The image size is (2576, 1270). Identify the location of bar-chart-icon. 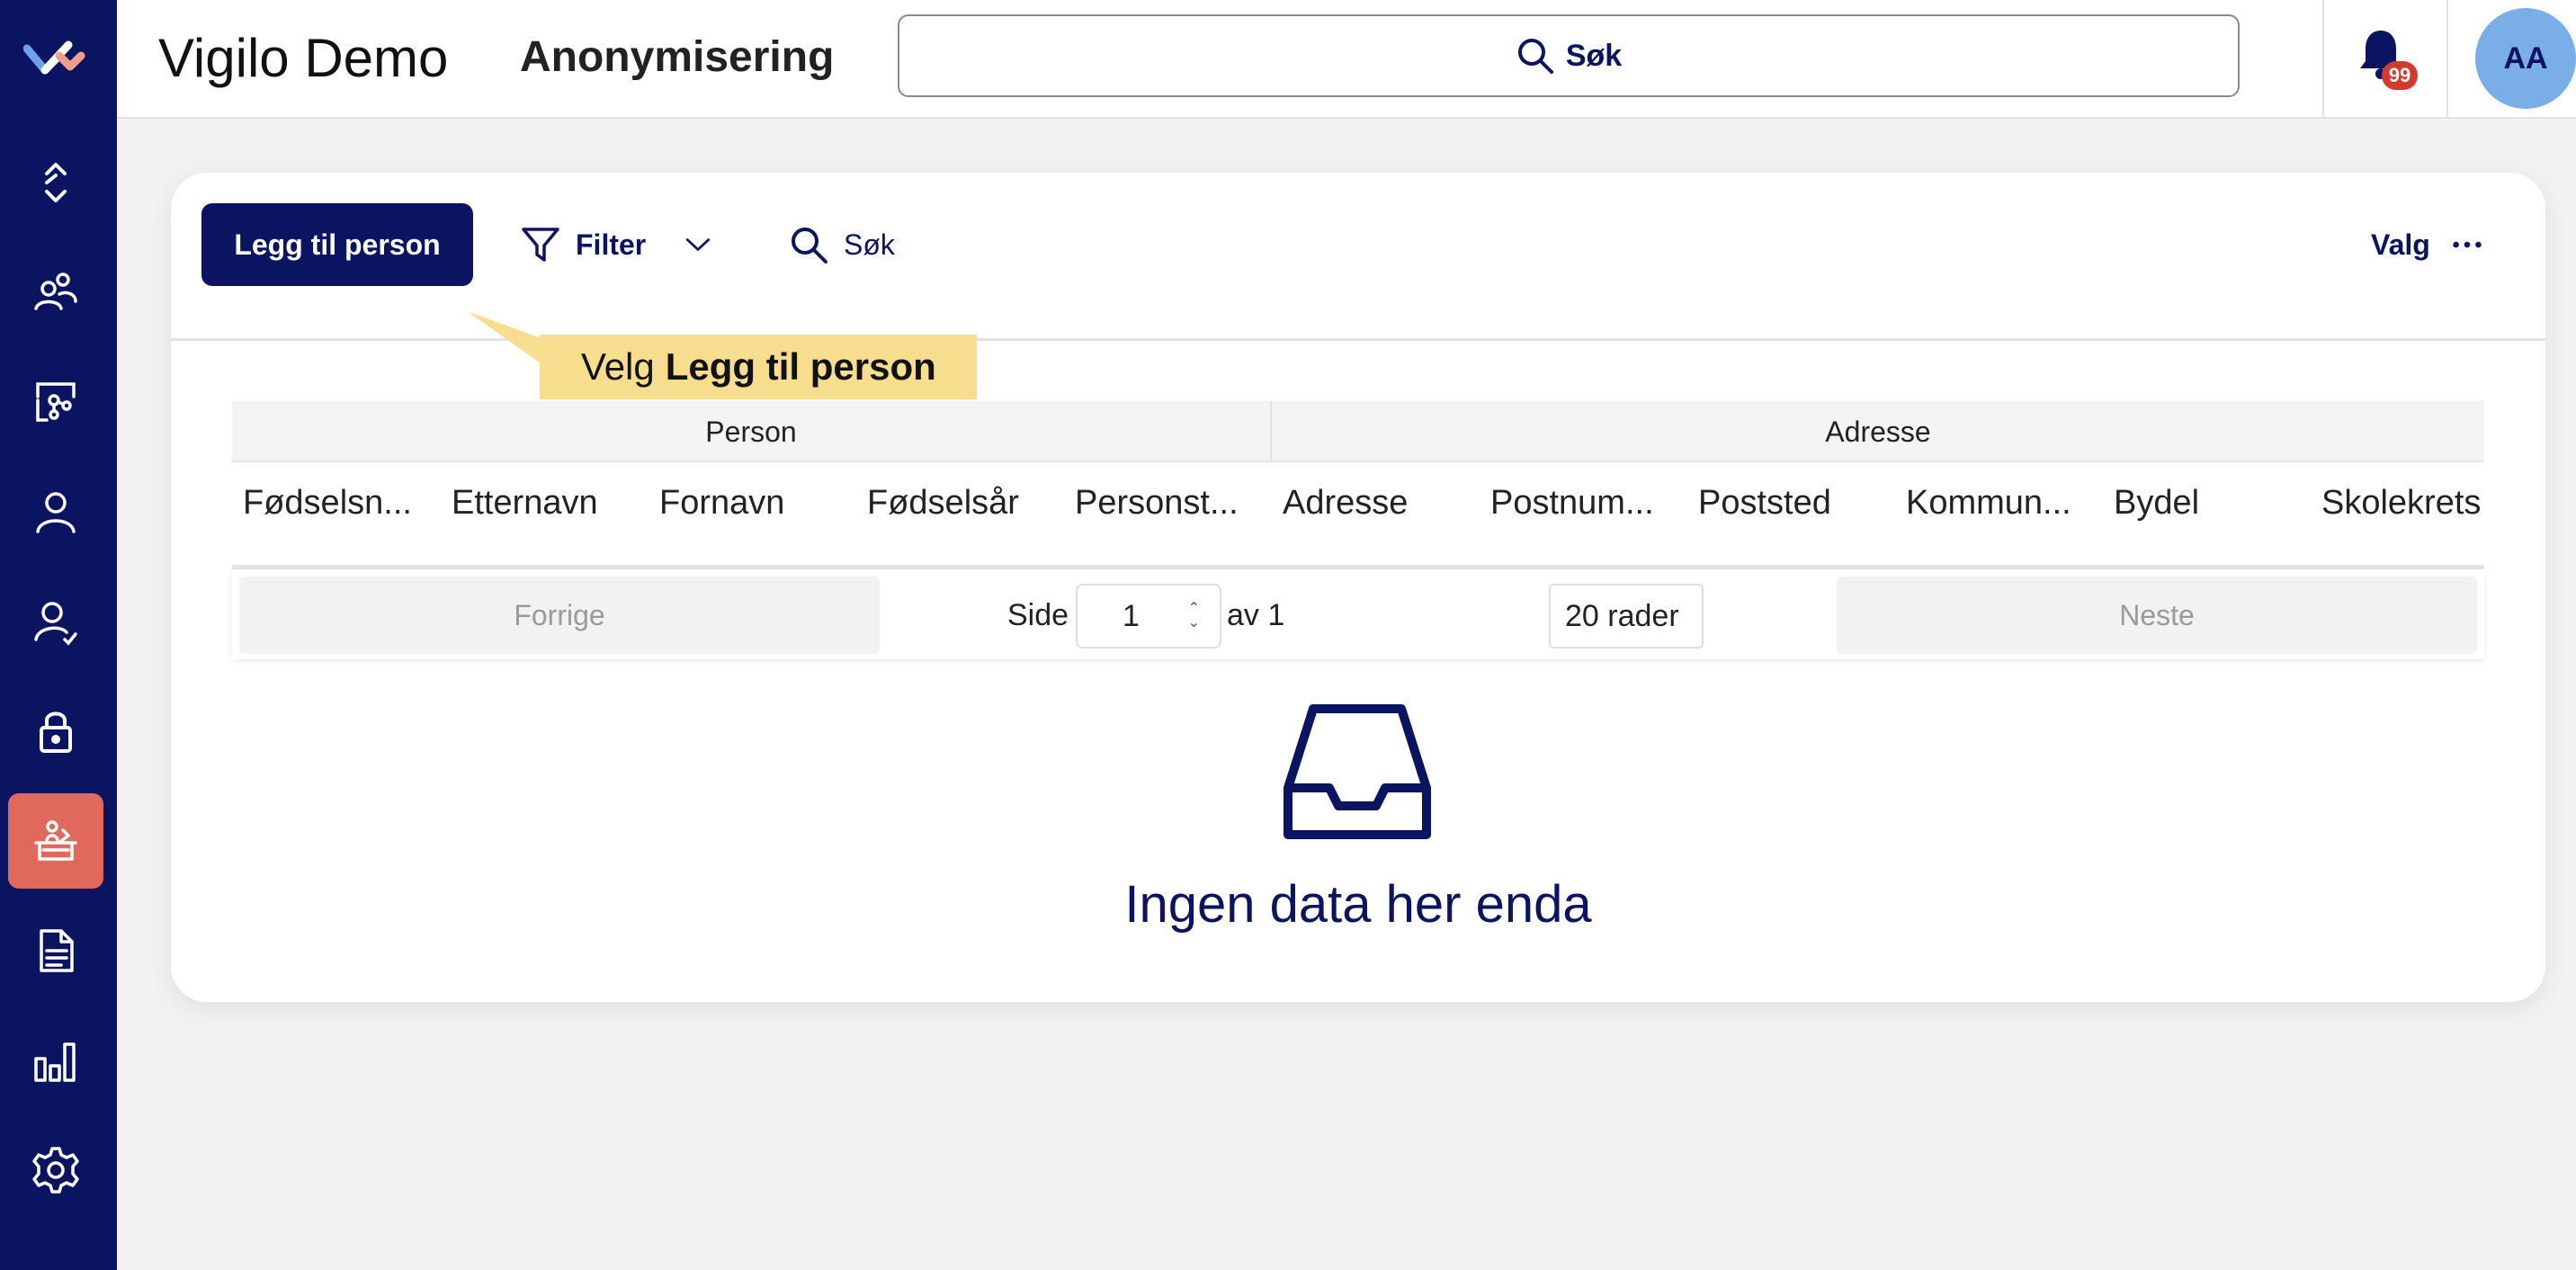
(55, 1062).